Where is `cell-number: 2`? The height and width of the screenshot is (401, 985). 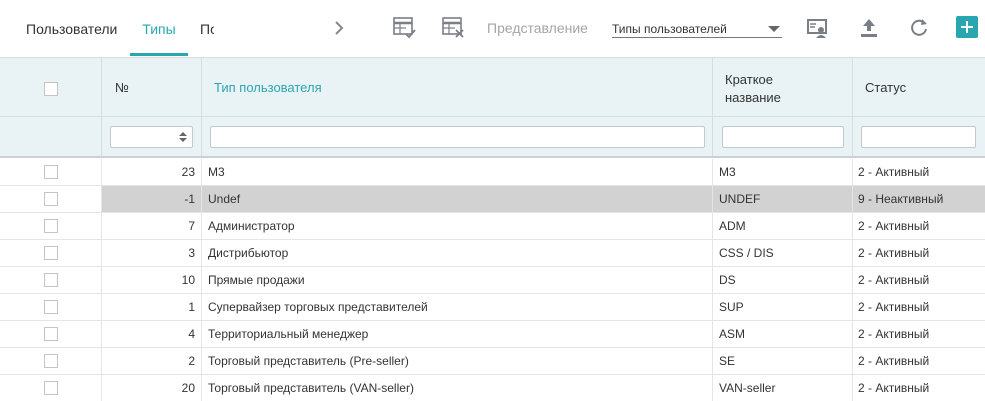 cell-number: 2 is located at coordinates (152, 361).